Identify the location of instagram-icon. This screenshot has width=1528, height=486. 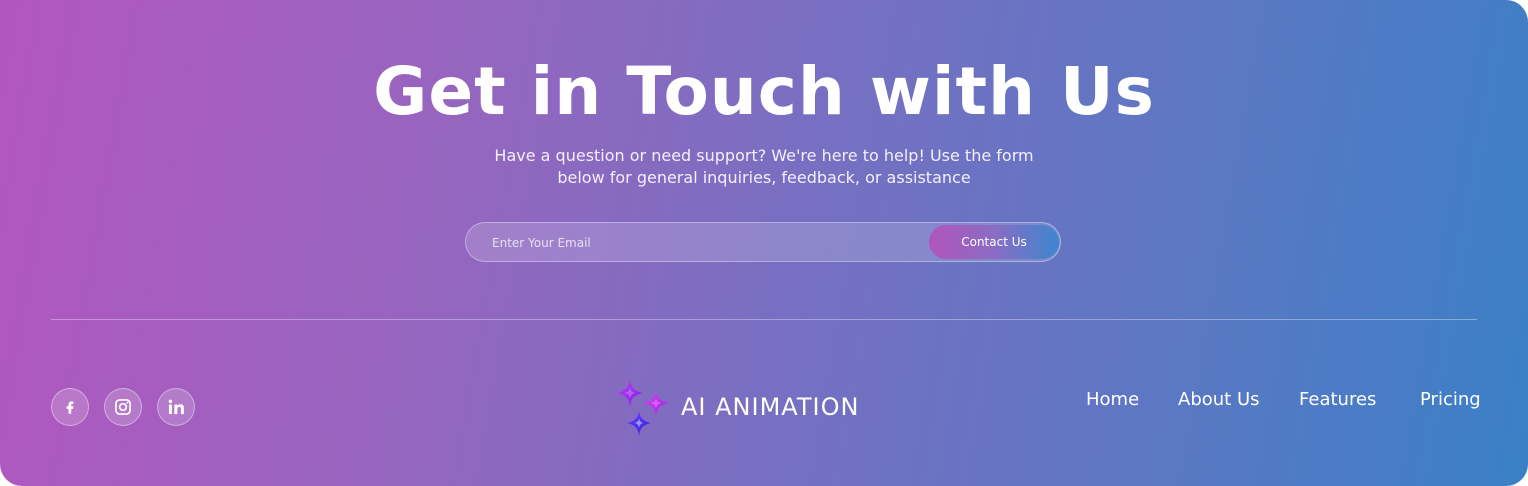
(123, 407).